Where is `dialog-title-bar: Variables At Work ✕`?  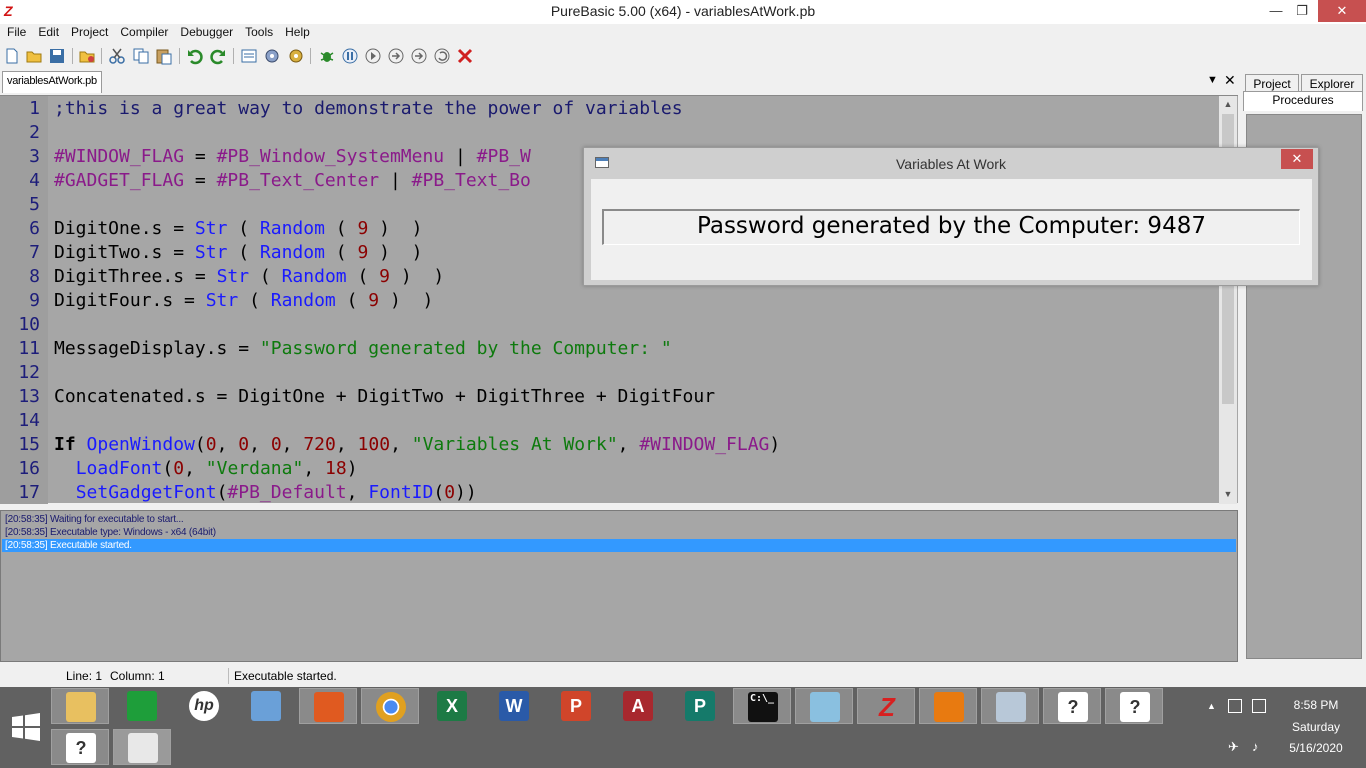 dialog-title-bar: Variables At Work ✕ is located at coordinates (951, 163).